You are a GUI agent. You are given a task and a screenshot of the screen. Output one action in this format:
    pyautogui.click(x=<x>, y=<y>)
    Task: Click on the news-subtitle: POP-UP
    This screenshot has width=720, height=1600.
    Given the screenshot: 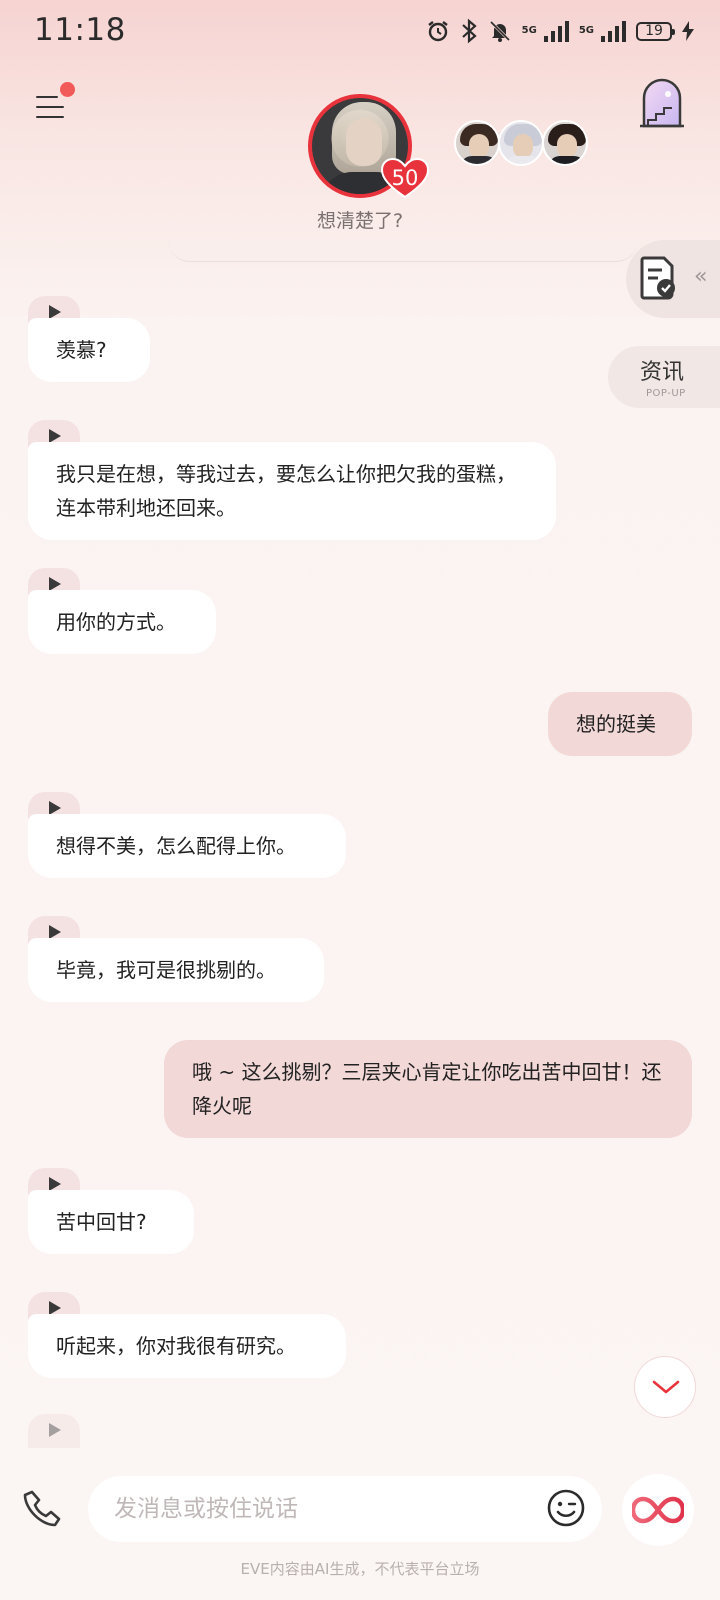 What is the action you would take?
    pyautogui.click(x=666, y=393)
    